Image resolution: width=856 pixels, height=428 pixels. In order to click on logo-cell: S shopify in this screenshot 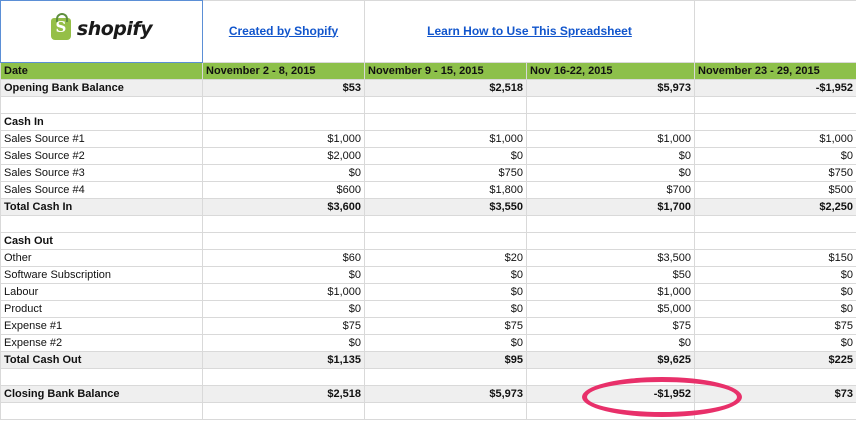, I will do `click(101, 31)`.